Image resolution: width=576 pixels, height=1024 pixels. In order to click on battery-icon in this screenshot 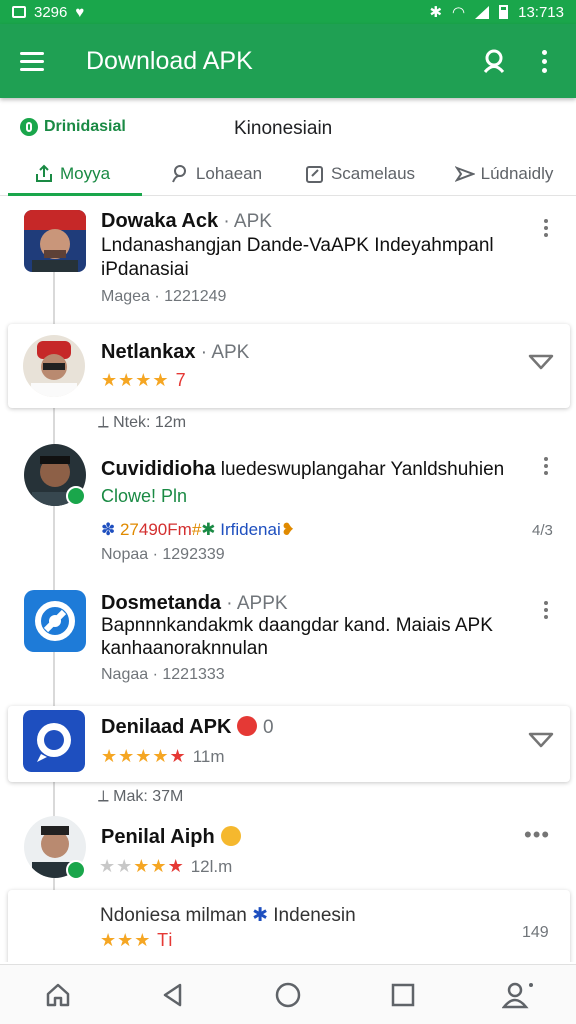, I will do `click(504, 12)`.